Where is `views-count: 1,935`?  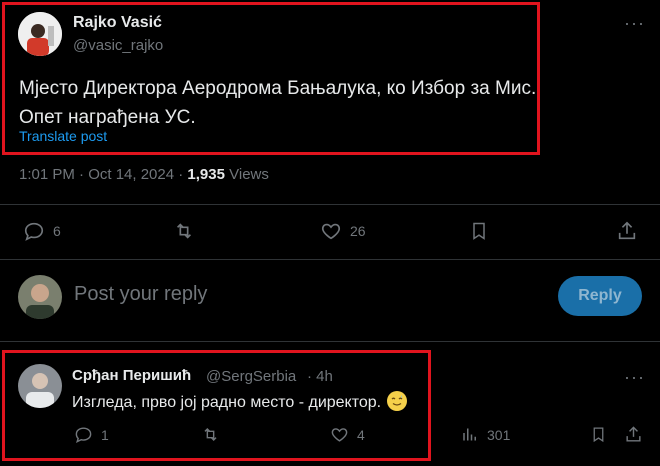
views-count: 1,935 is located at coordinates (206, 174).